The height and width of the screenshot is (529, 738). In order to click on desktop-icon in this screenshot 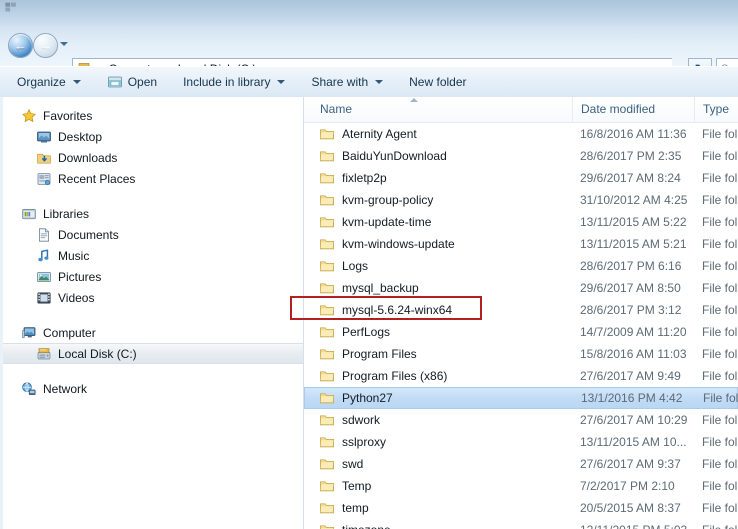, I will do `click(44, 136)`.